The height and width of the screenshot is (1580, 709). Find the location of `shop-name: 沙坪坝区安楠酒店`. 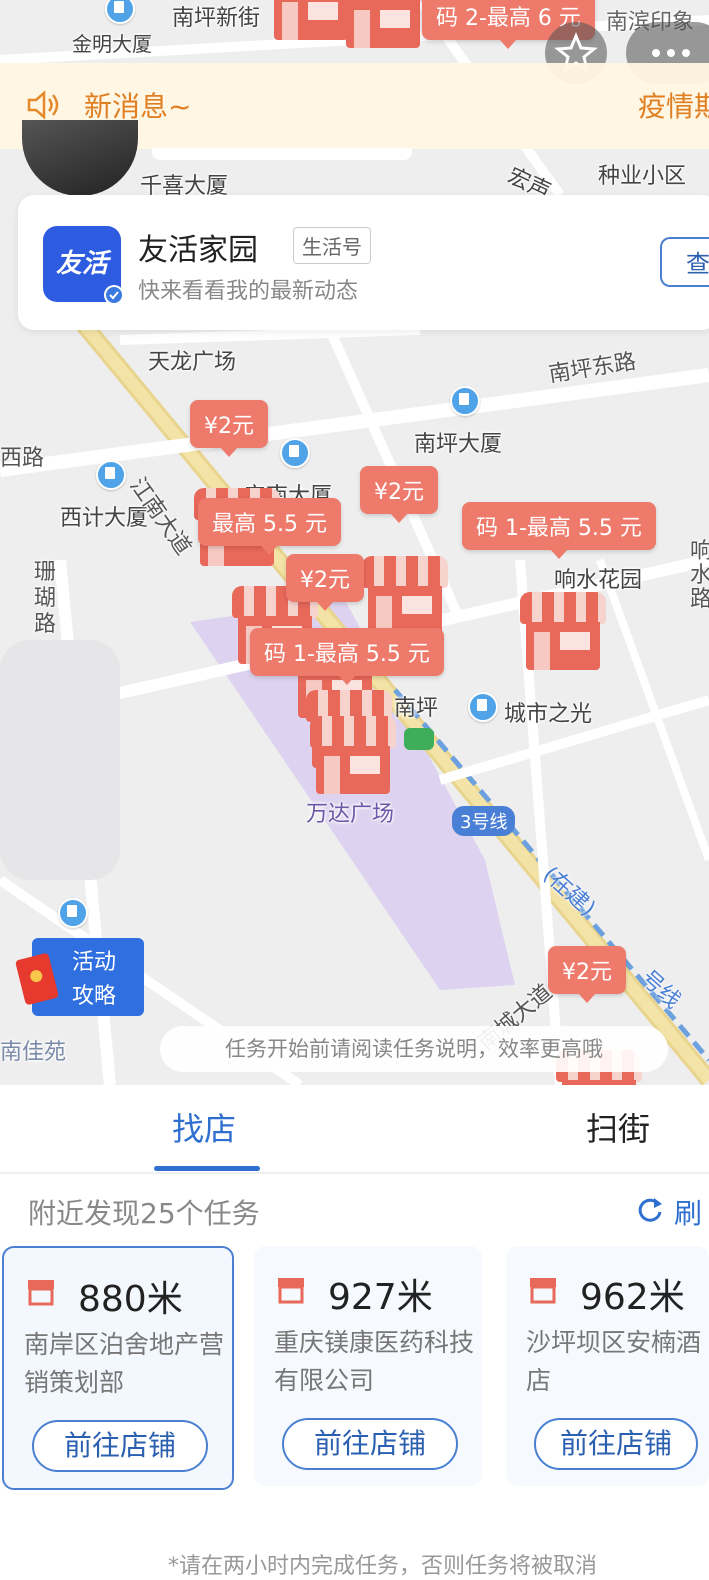

shop-name: 沙坪坝区安楠酒店 is located at coordinates (614, 1361).